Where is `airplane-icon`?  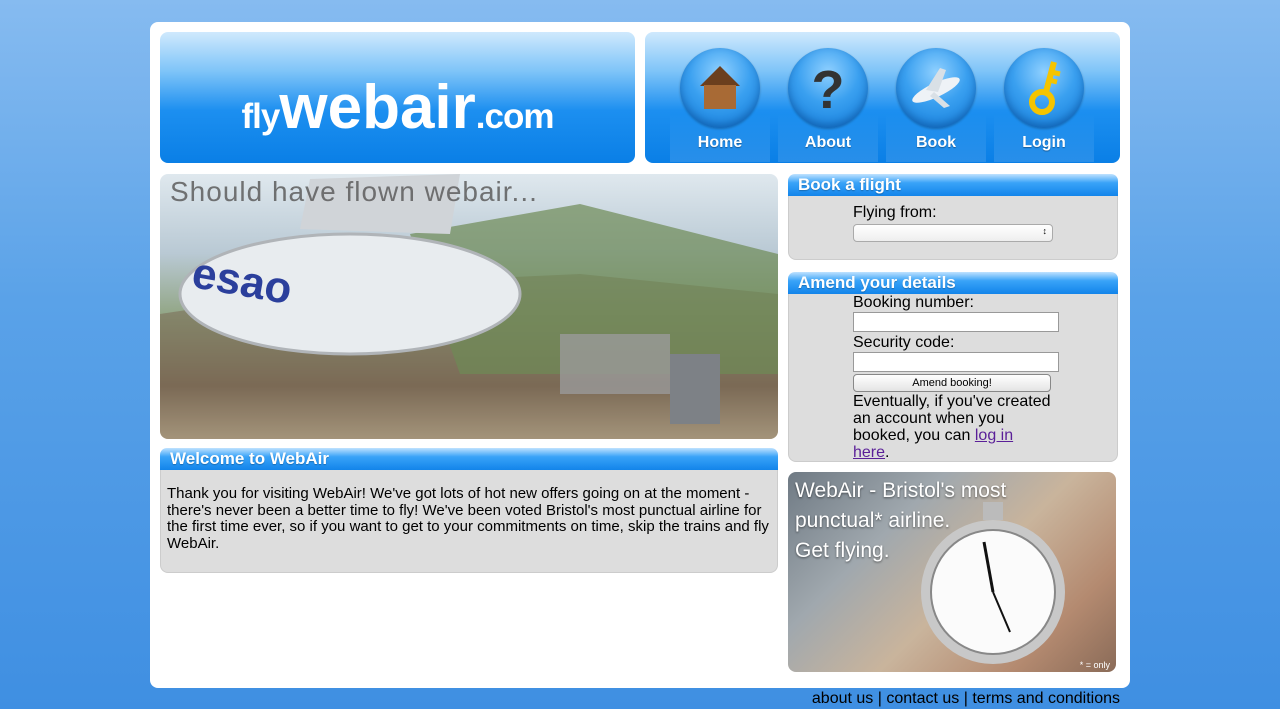 airplane-icon is located at coordinates (936, 88).